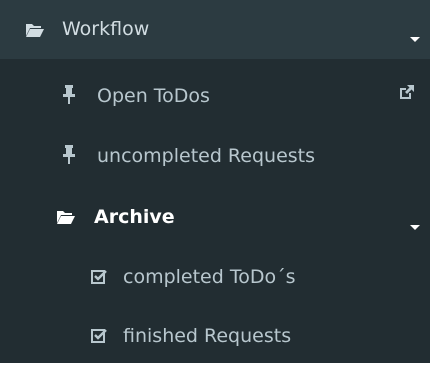 The width and height of the screenshot is (438, 369). What do you see at coordinates (134, 217) in the screenshot?
I see `menu-item-label: Archive` at bounding box center [134, 217].